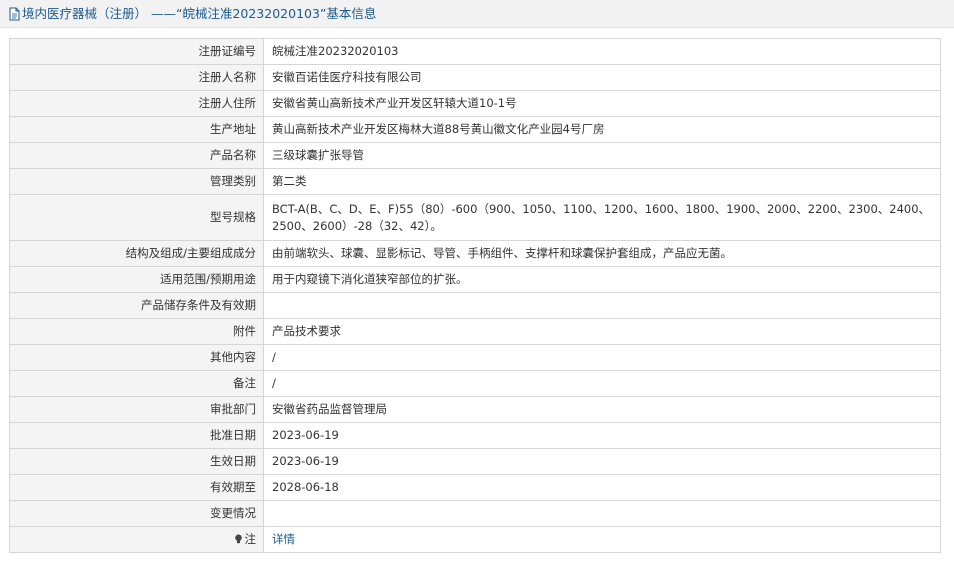 This screenshot has height=579, width=954. I want to click on table-row-other: 其他内容 /, so click(475, 357).